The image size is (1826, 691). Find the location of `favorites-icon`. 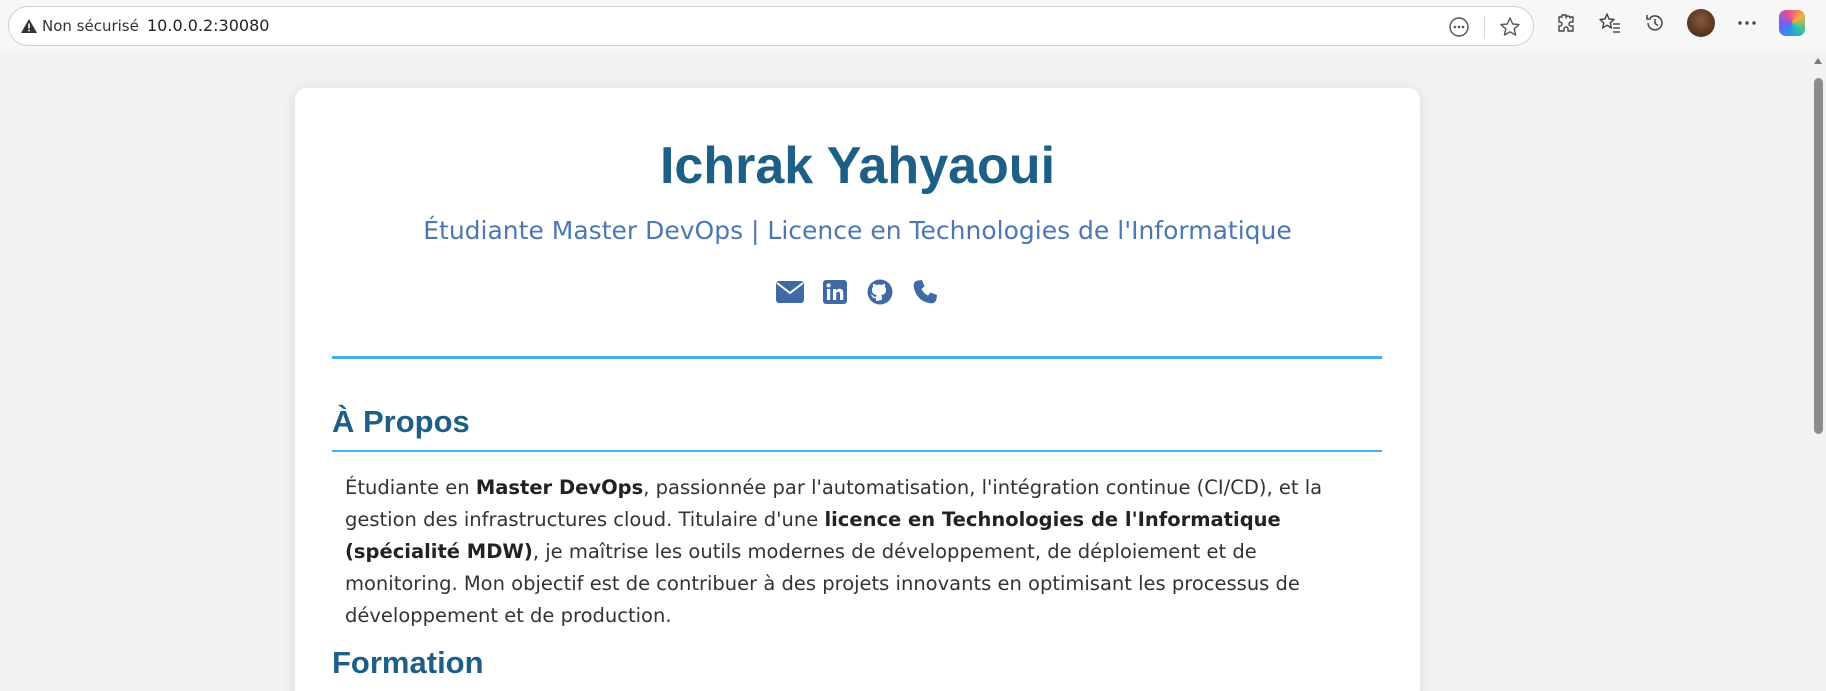

favorites-icon is located at coordinates (1610, 23).